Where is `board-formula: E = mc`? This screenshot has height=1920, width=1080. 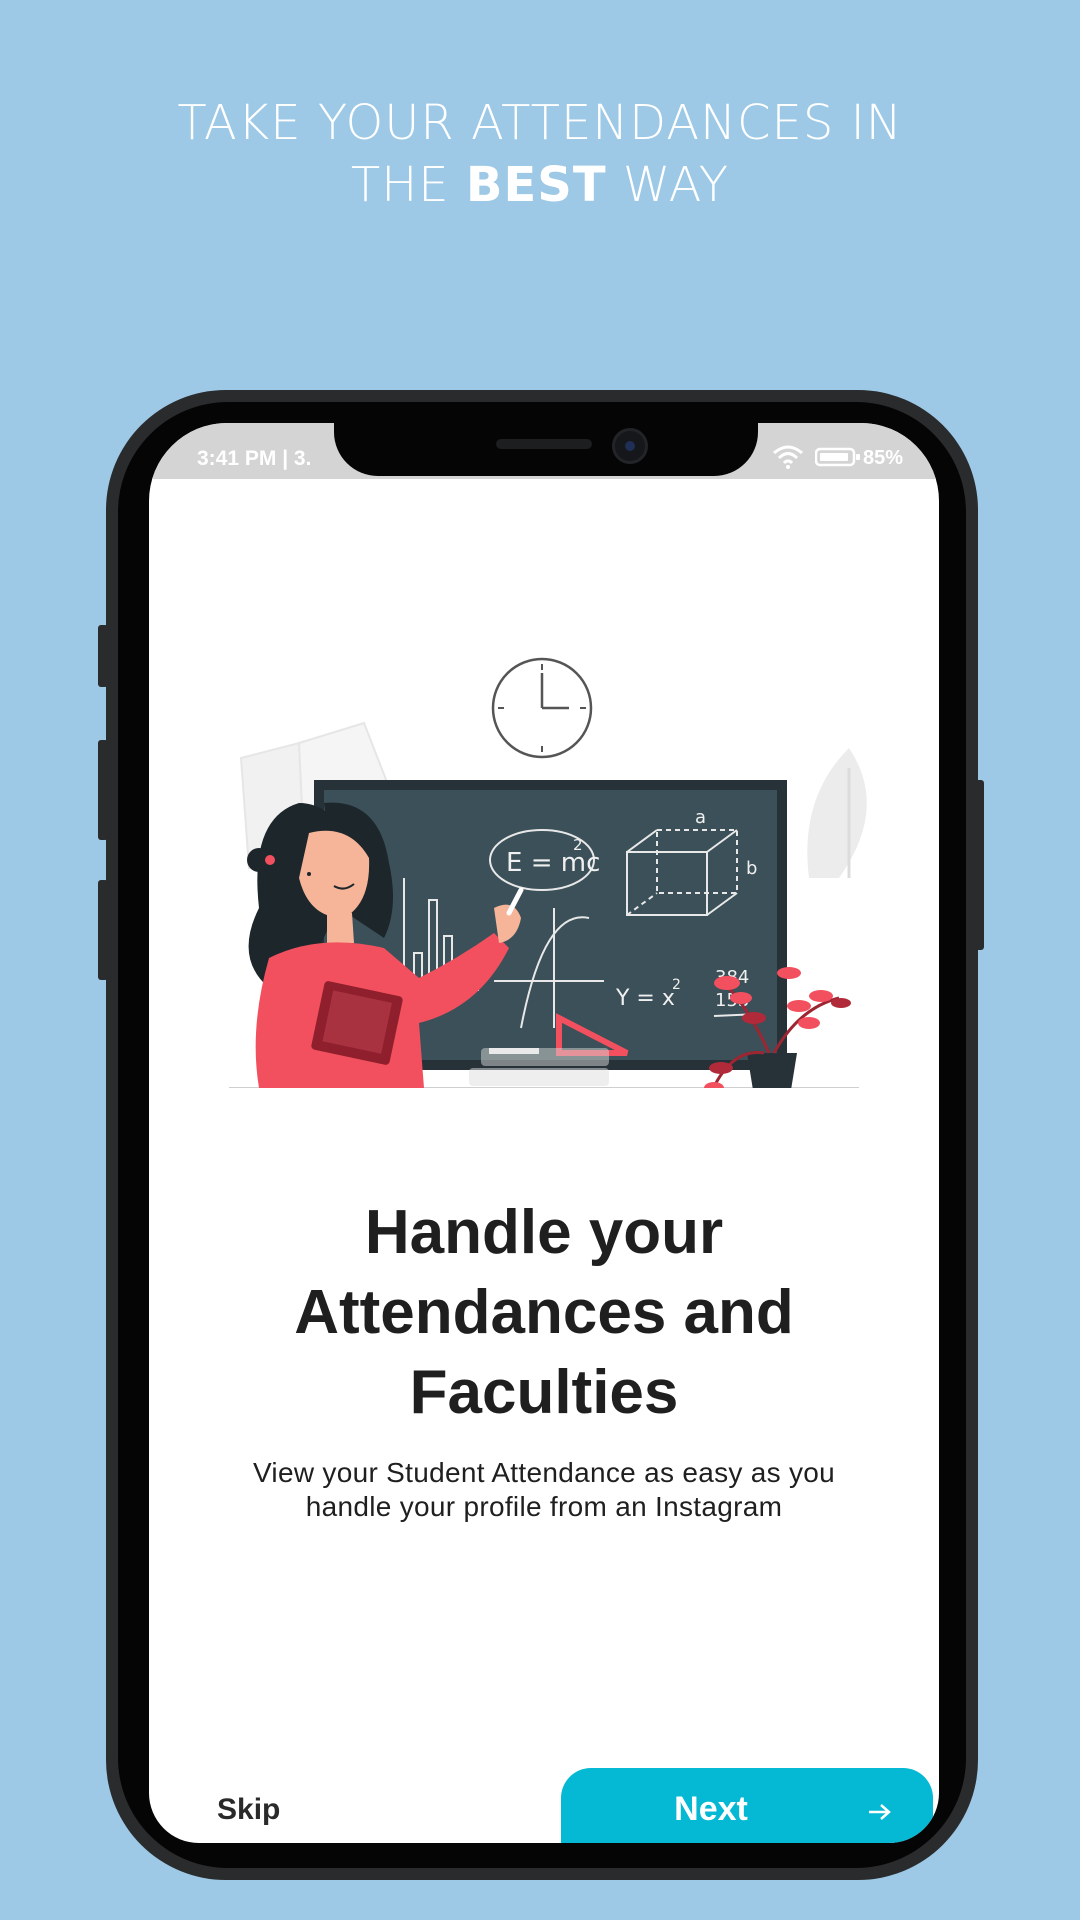 board-formula: E = mc is located at coordinates (553, 863).